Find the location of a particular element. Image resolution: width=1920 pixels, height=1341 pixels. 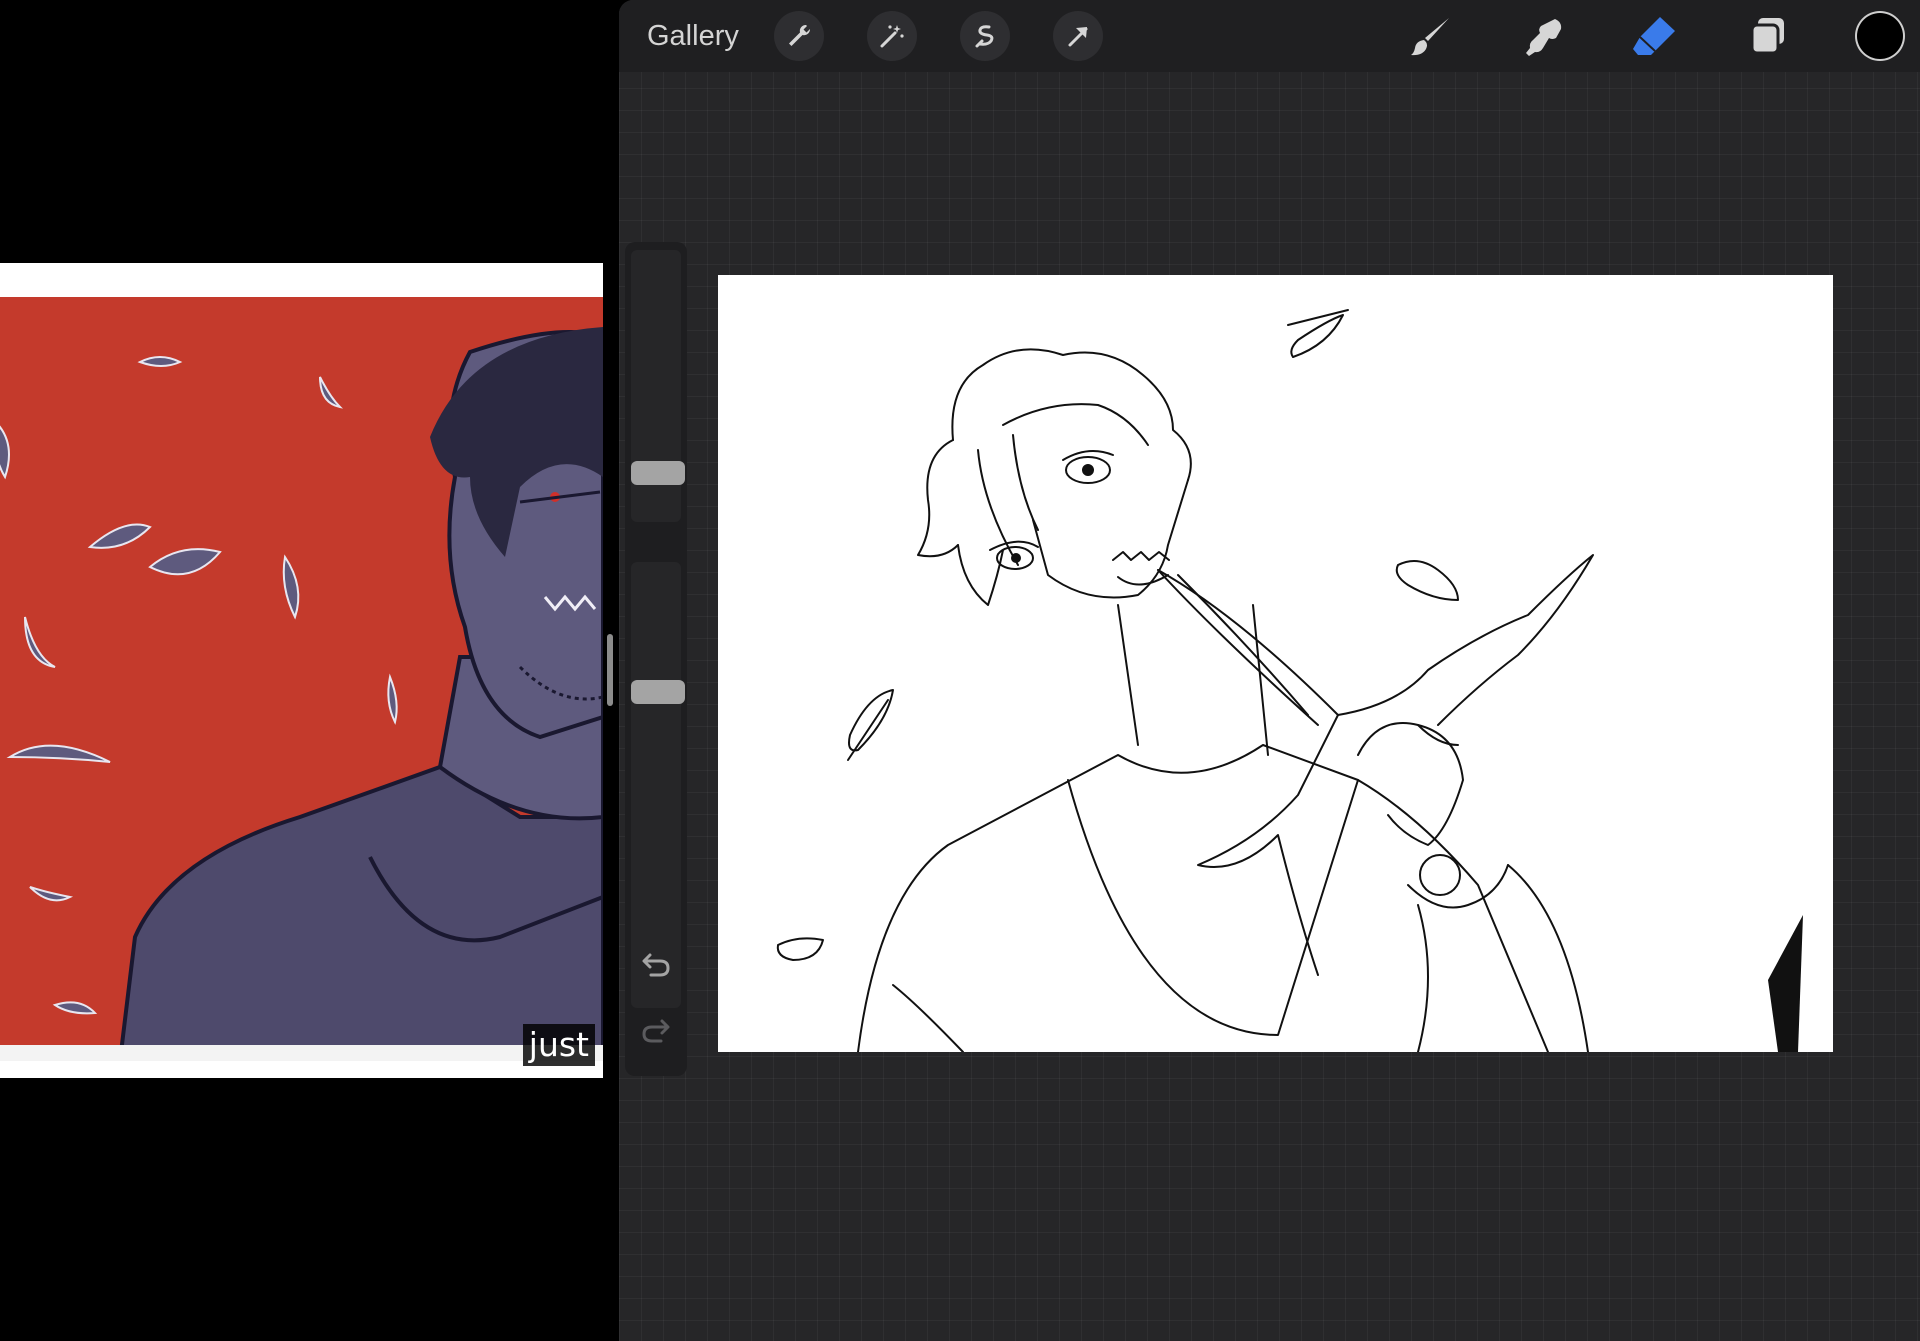

gallery-button: Gallery is located at coordinates (693, 36).